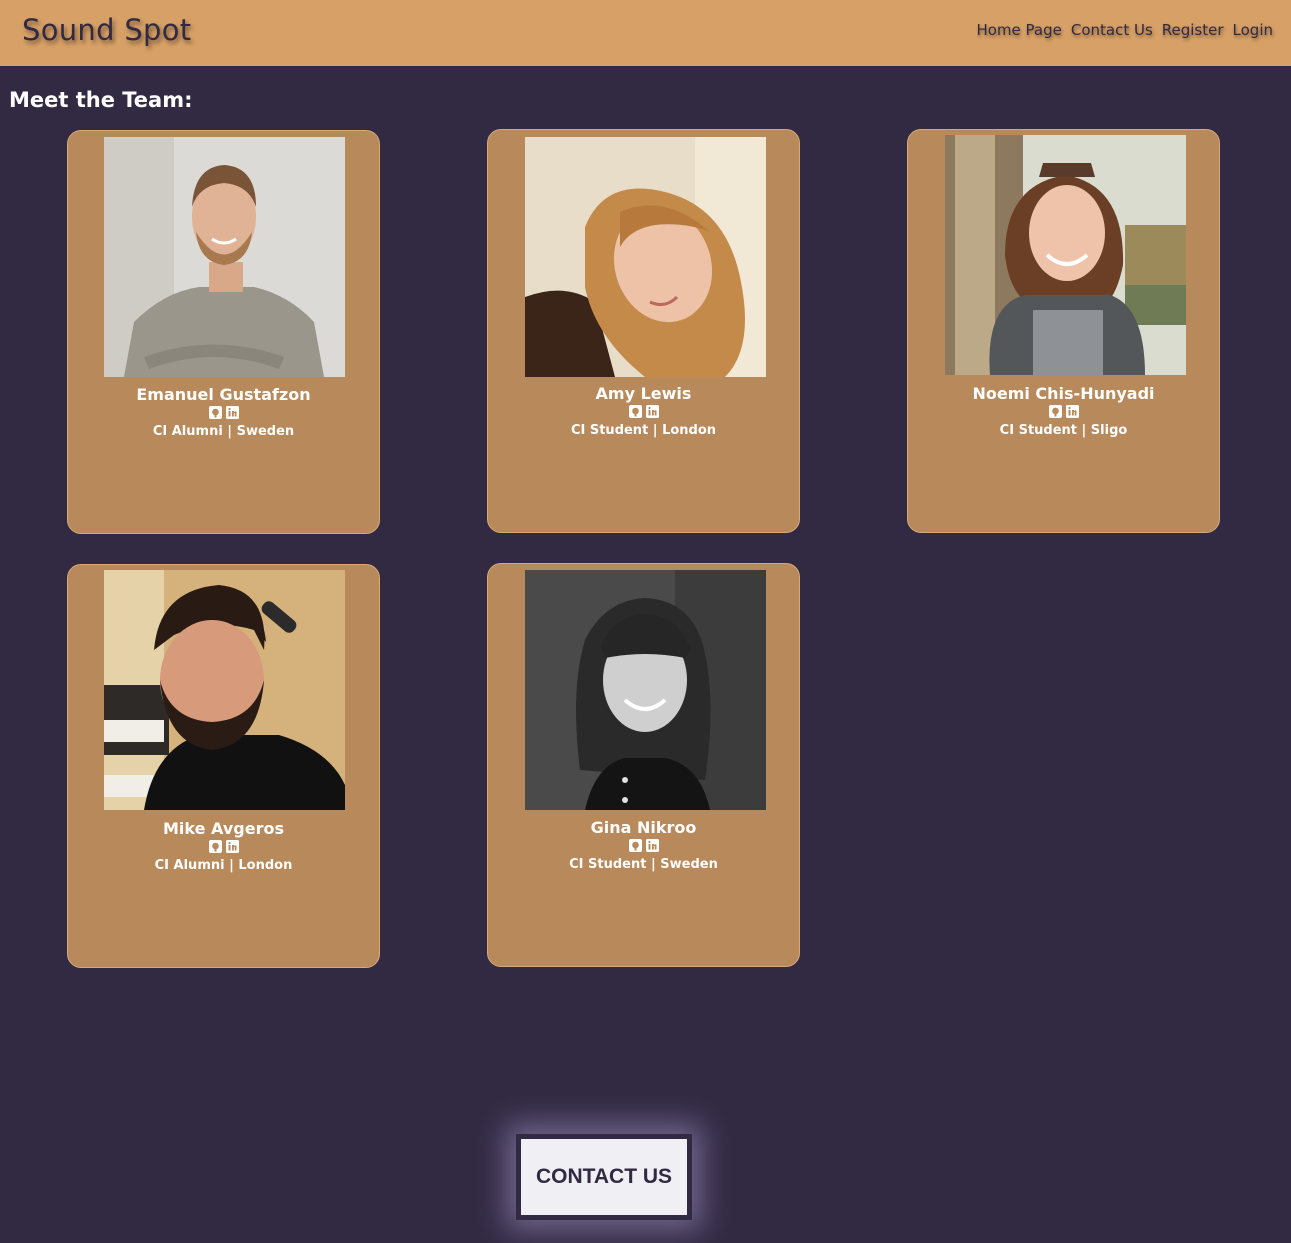  Describe the element at coordinates (1253, 30) in the screenshot. I see `nav-link-login: Login` at that location.